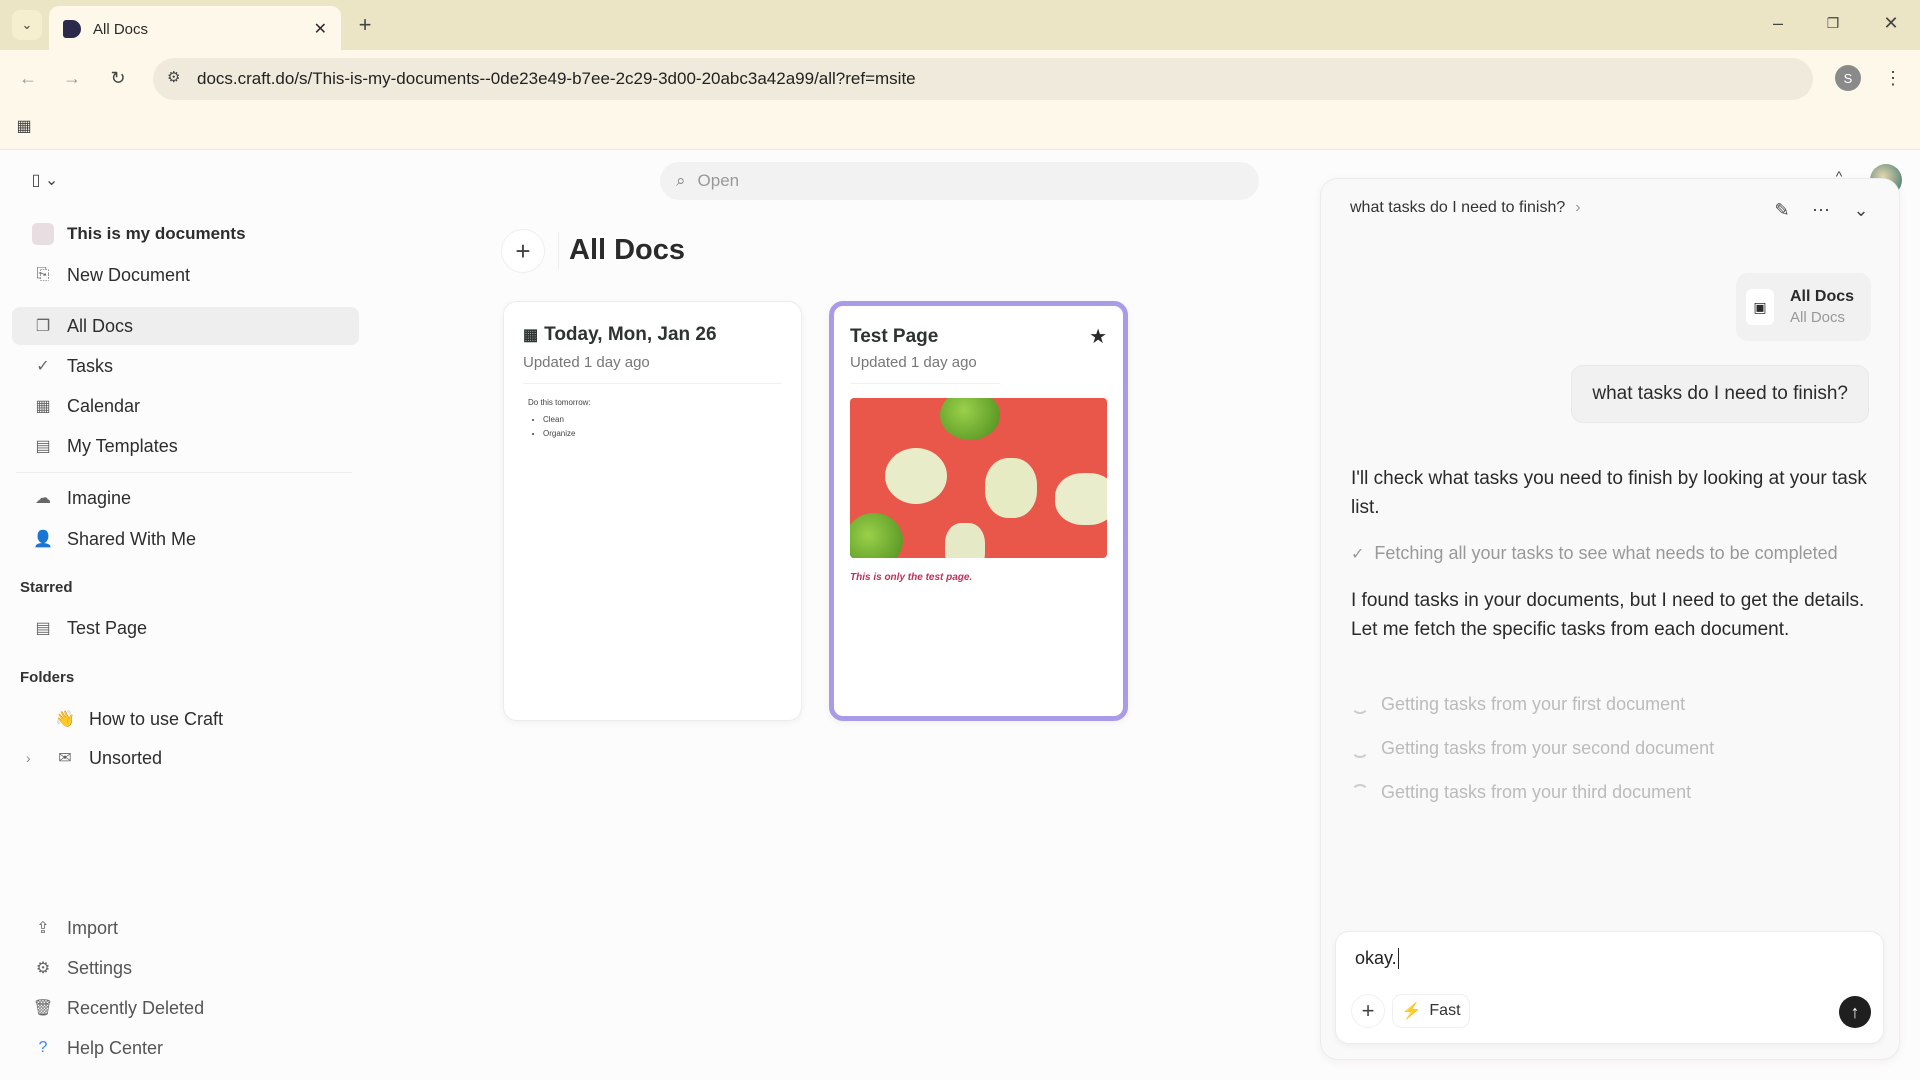 Image resolution: width=1920 pixels, height=1080 pixels. I want to click on browser-menu-icon: ⋮, so click(1893, 78).